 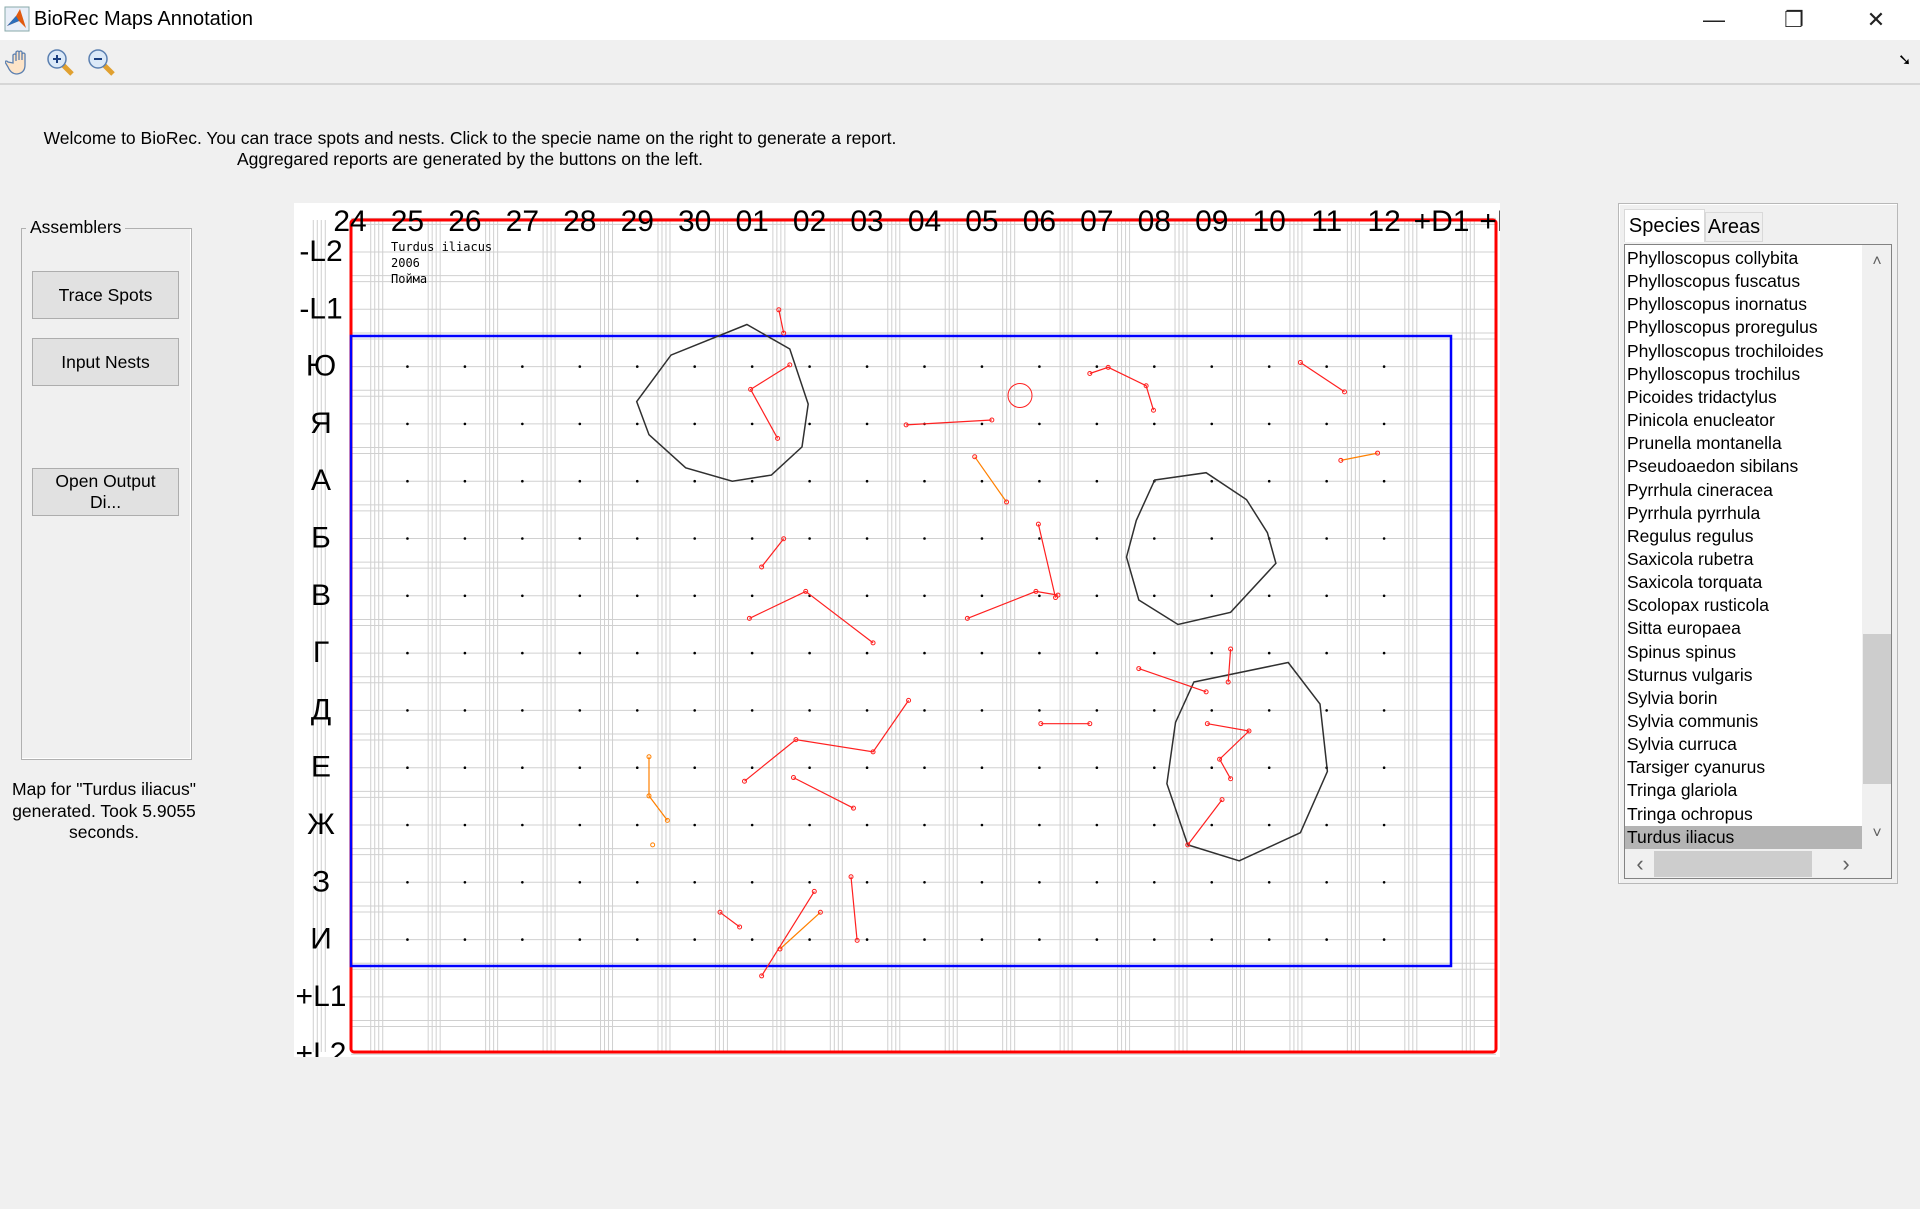 What do you see at coordinates (1877, 834) in the screenshot?
I see `scroll-down-icon: ˅` at bounding box center [1877, 834].